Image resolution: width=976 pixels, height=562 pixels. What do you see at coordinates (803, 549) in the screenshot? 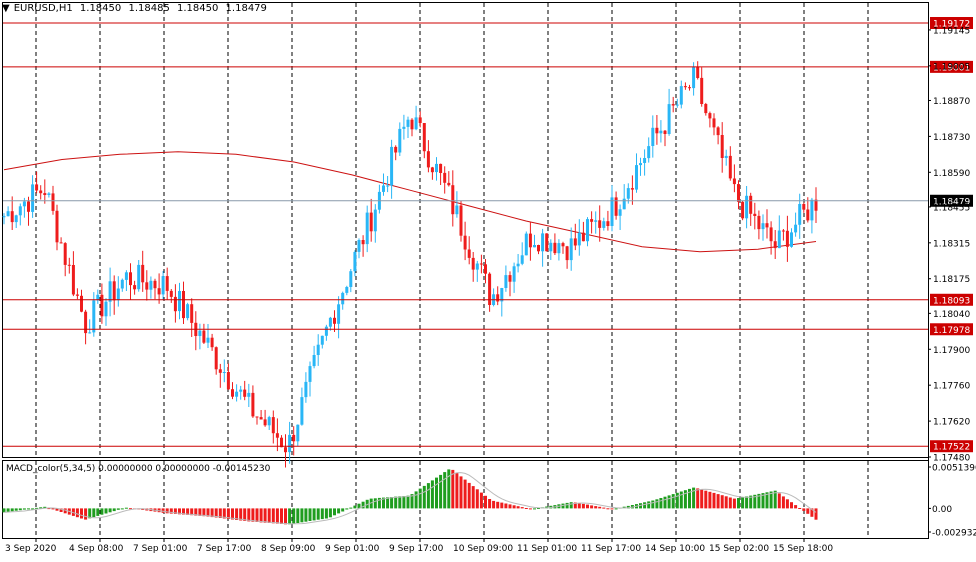
I see `time-axis-label: 15 Sep 18:00` at bounding box center [803, 549].